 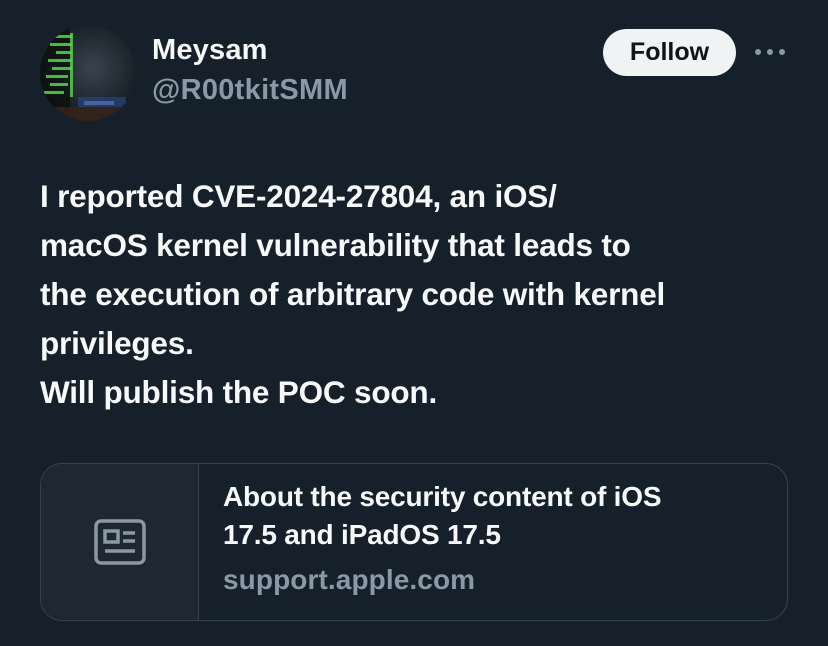 What do you see at coordinates (210, 50) in the screenshot?
I see `author-name: Meysam` at bounding box center [210, 50].